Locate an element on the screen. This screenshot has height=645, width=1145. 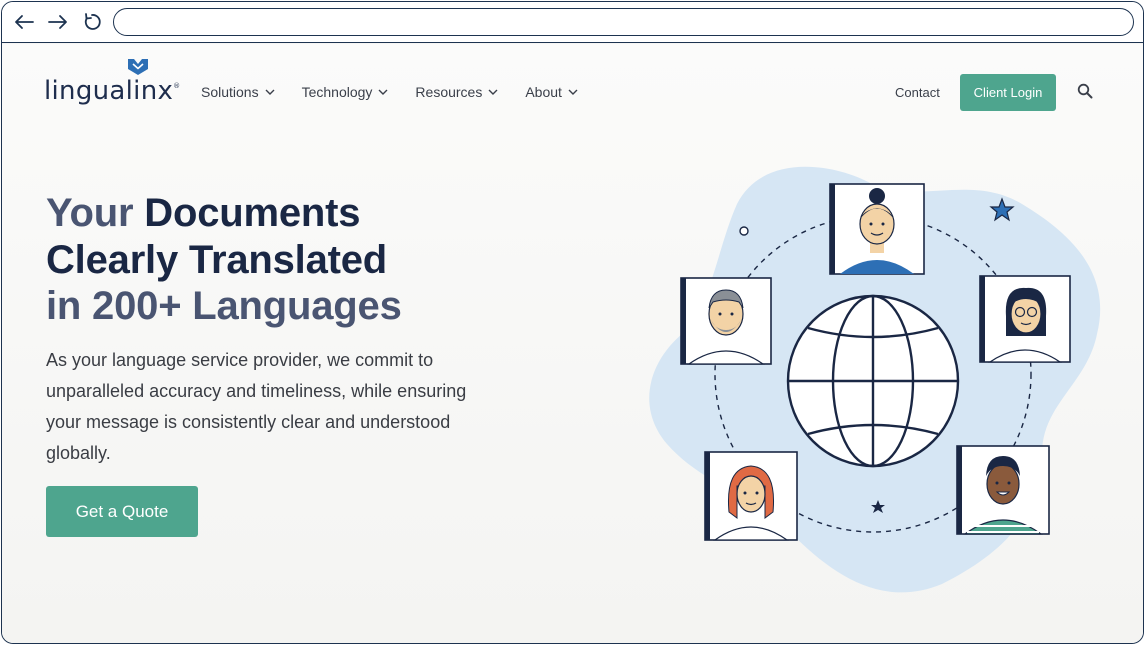
headline-line-2: Clearly Translated is located at coordinates (217, 259).